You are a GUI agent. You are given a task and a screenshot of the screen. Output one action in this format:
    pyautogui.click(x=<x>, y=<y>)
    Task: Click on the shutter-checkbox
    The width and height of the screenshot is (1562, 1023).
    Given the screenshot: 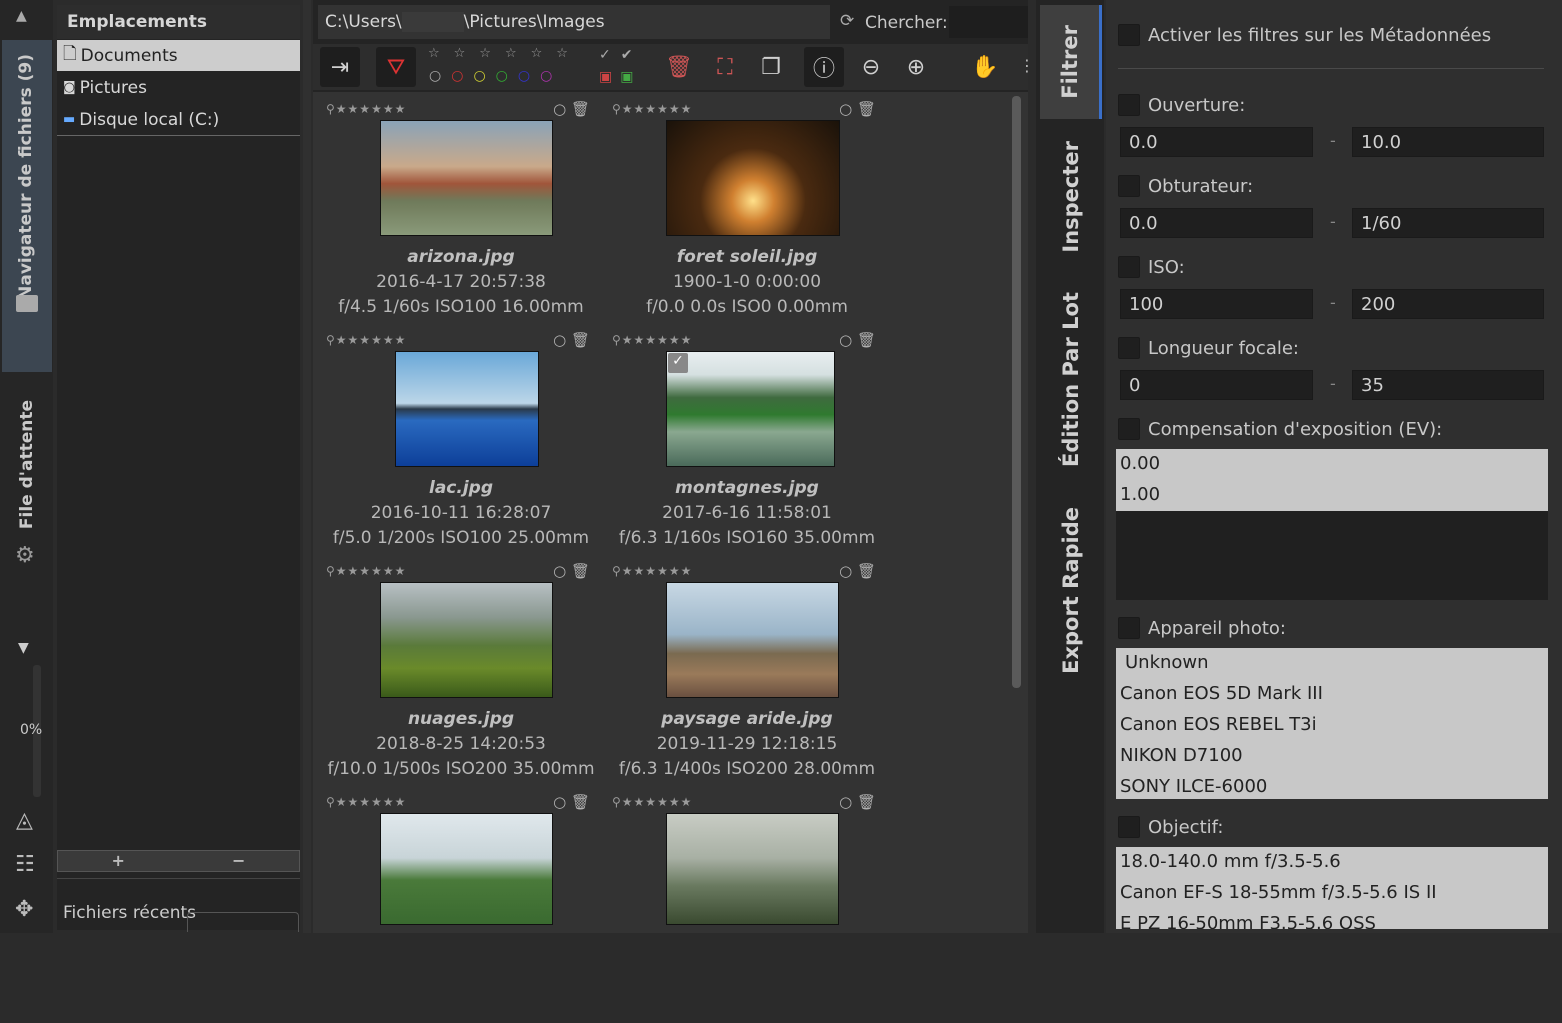 What is the action you would take?
    pyautogui.click(x=1129, y=186)
    